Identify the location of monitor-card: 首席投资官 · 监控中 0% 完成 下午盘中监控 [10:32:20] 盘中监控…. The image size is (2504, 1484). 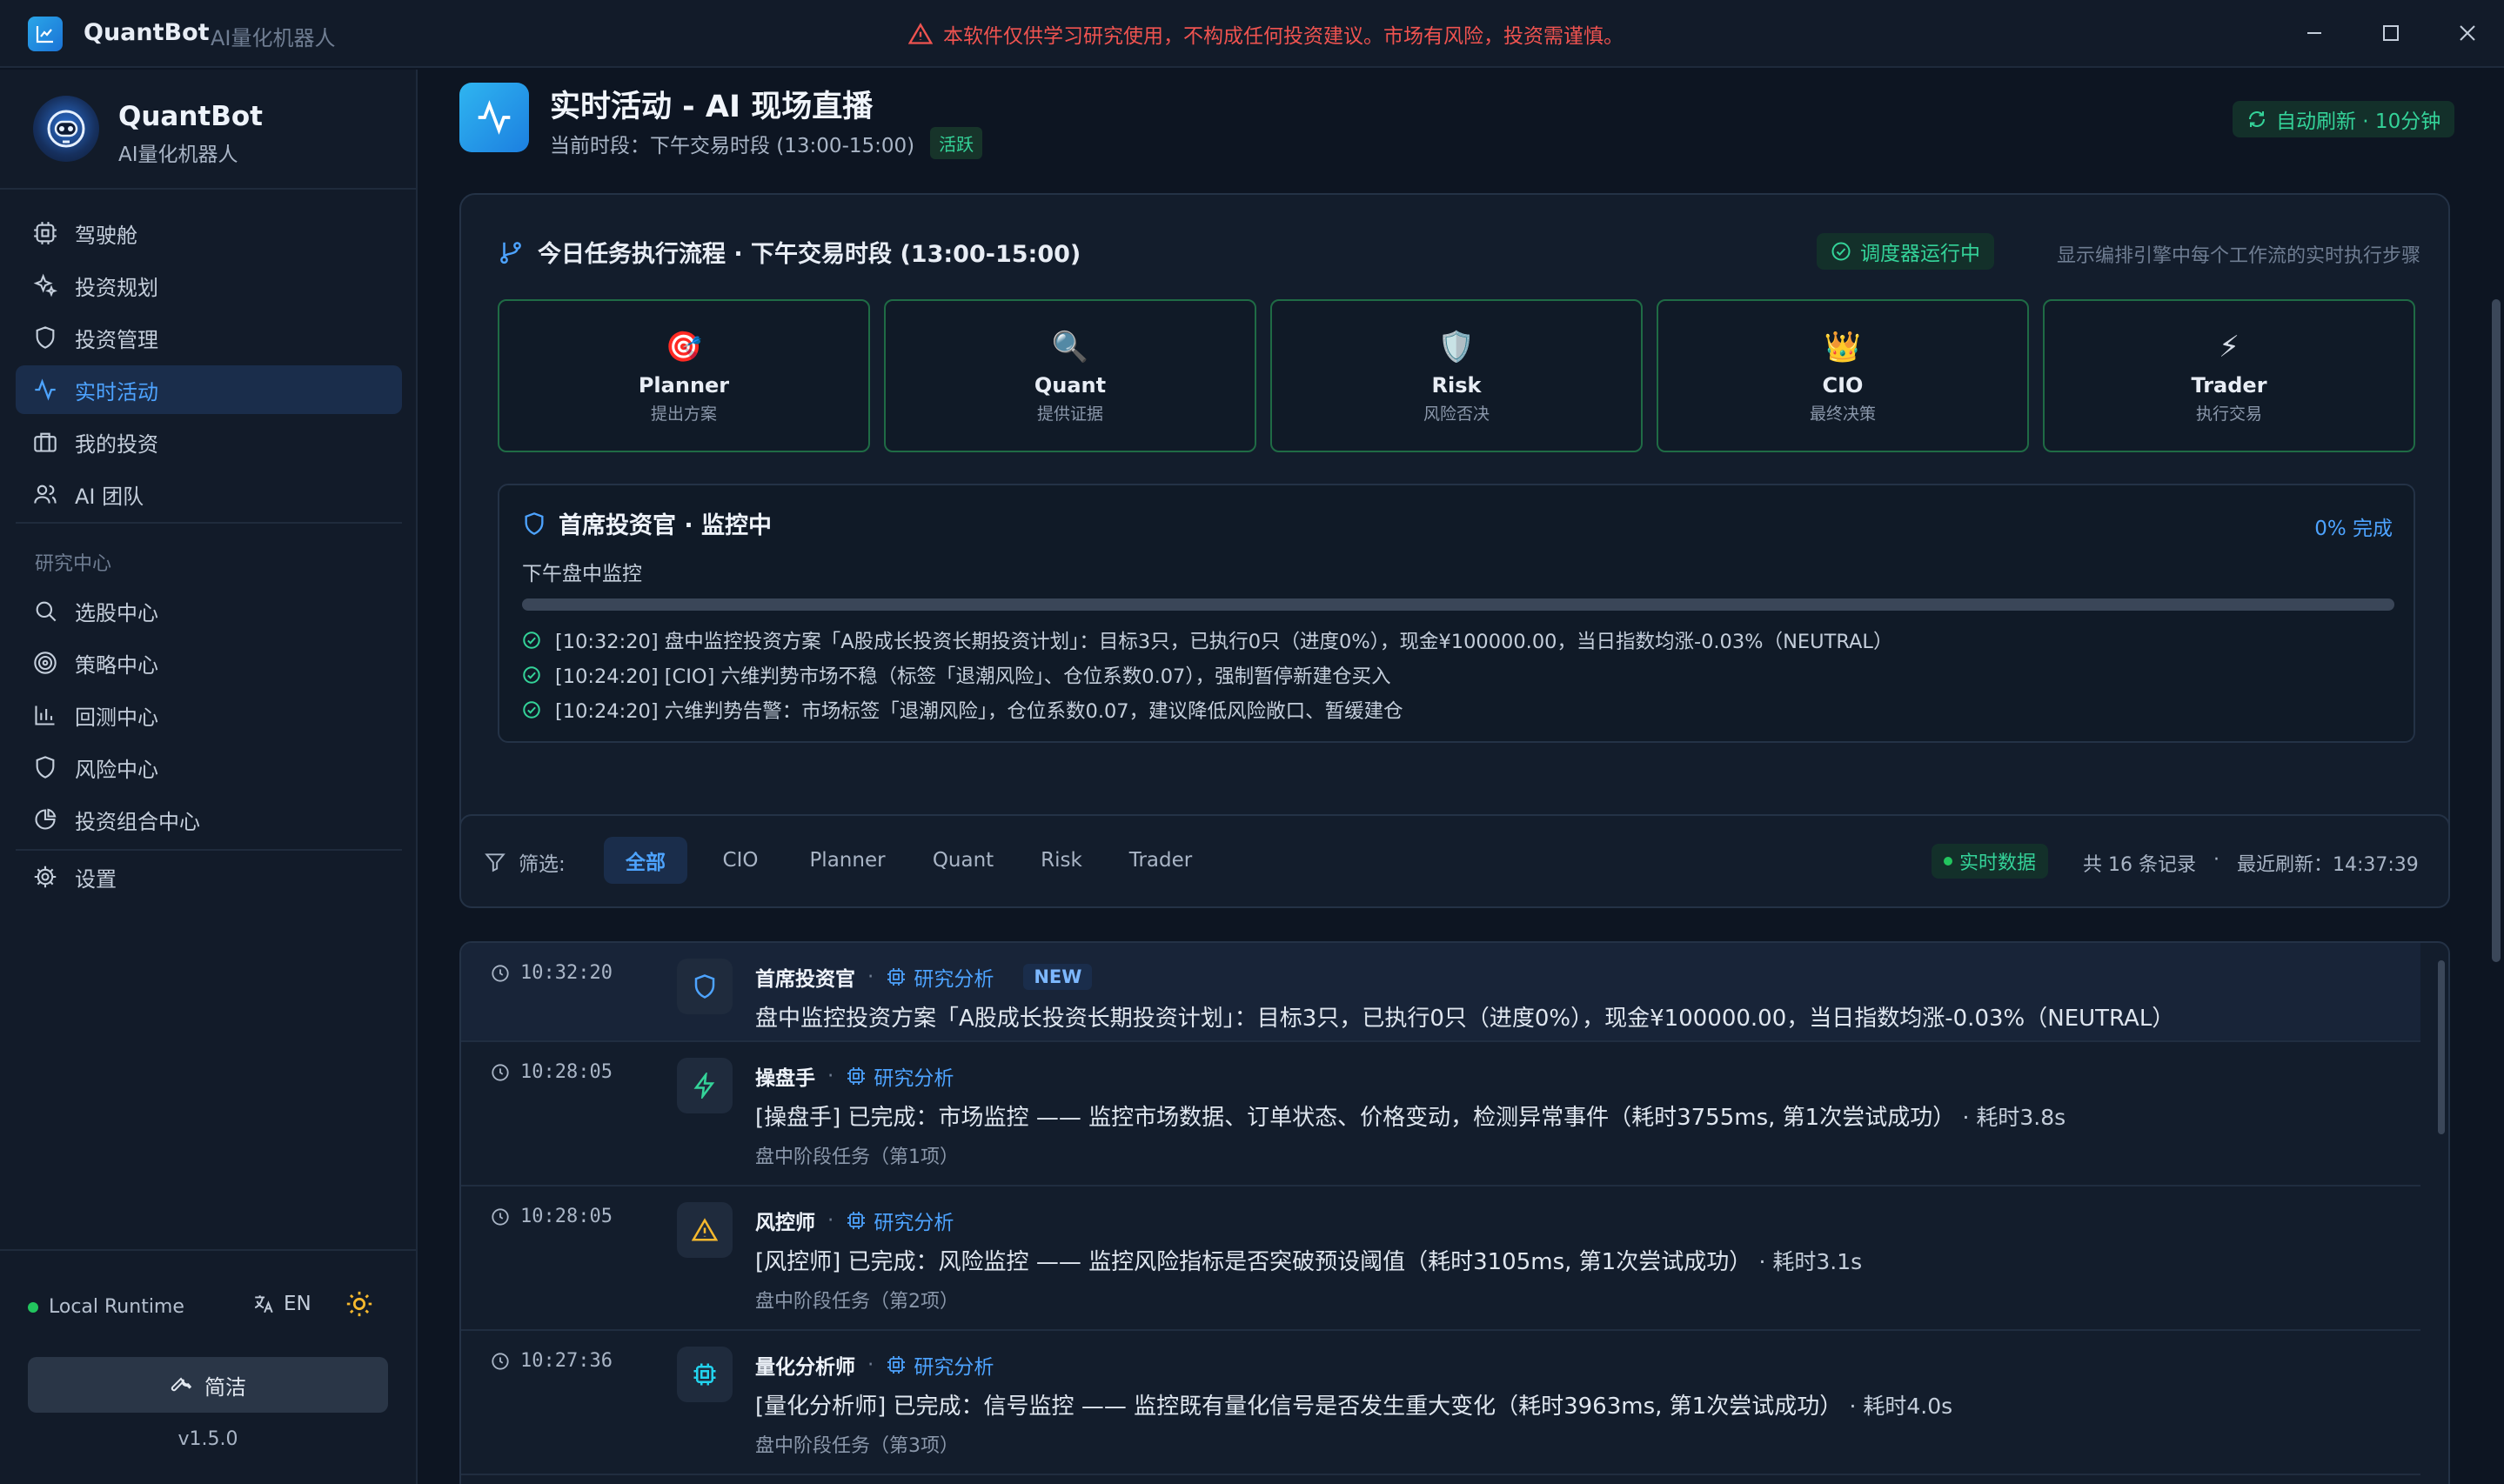
(1456, 613).